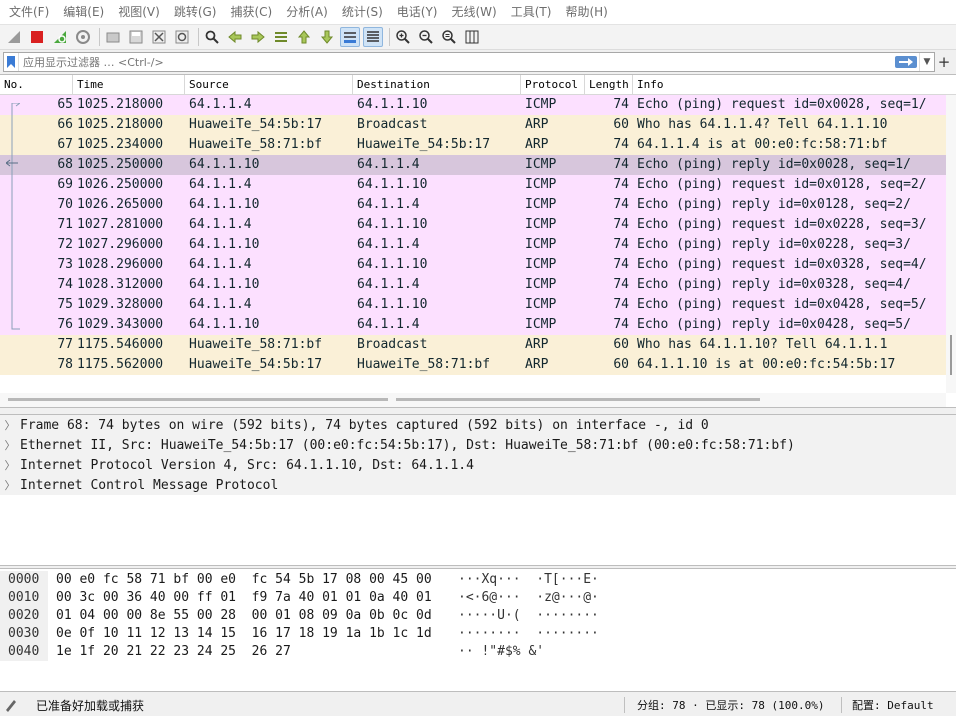  Describe the element at coordinates (224, 324) in the screenshot. I see `packet-source: 64.1.1.10` at that location.